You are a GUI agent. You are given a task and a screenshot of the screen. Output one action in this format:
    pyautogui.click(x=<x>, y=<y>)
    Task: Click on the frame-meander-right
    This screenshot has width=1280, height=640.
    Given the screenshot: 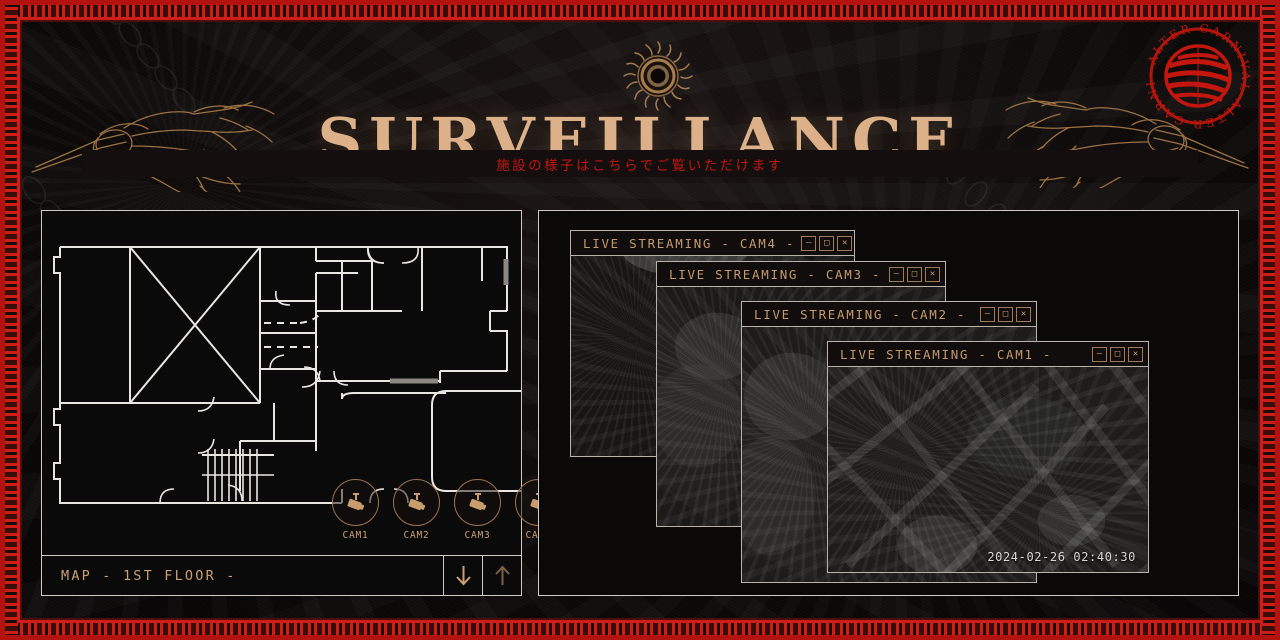 What is the action you would take?
    pyautogui.click(x=1271, y=320)
    